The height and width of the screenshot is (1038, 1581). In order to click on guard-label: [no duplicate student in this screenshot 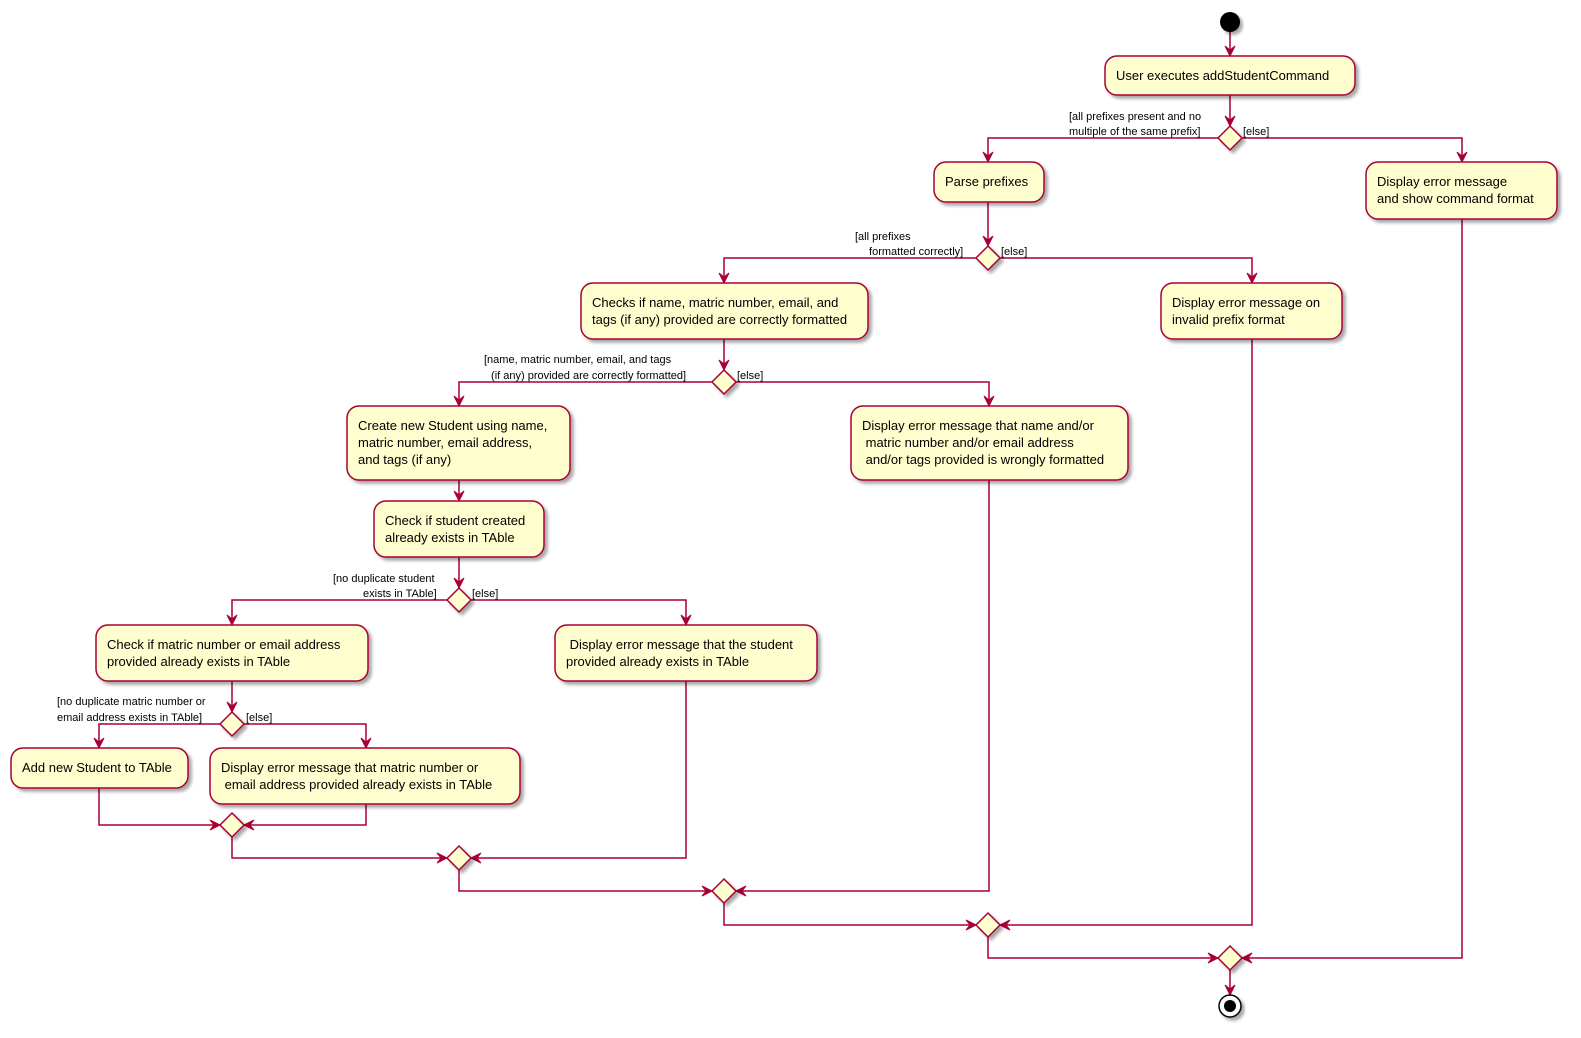, I will do `click(384, 579)`.